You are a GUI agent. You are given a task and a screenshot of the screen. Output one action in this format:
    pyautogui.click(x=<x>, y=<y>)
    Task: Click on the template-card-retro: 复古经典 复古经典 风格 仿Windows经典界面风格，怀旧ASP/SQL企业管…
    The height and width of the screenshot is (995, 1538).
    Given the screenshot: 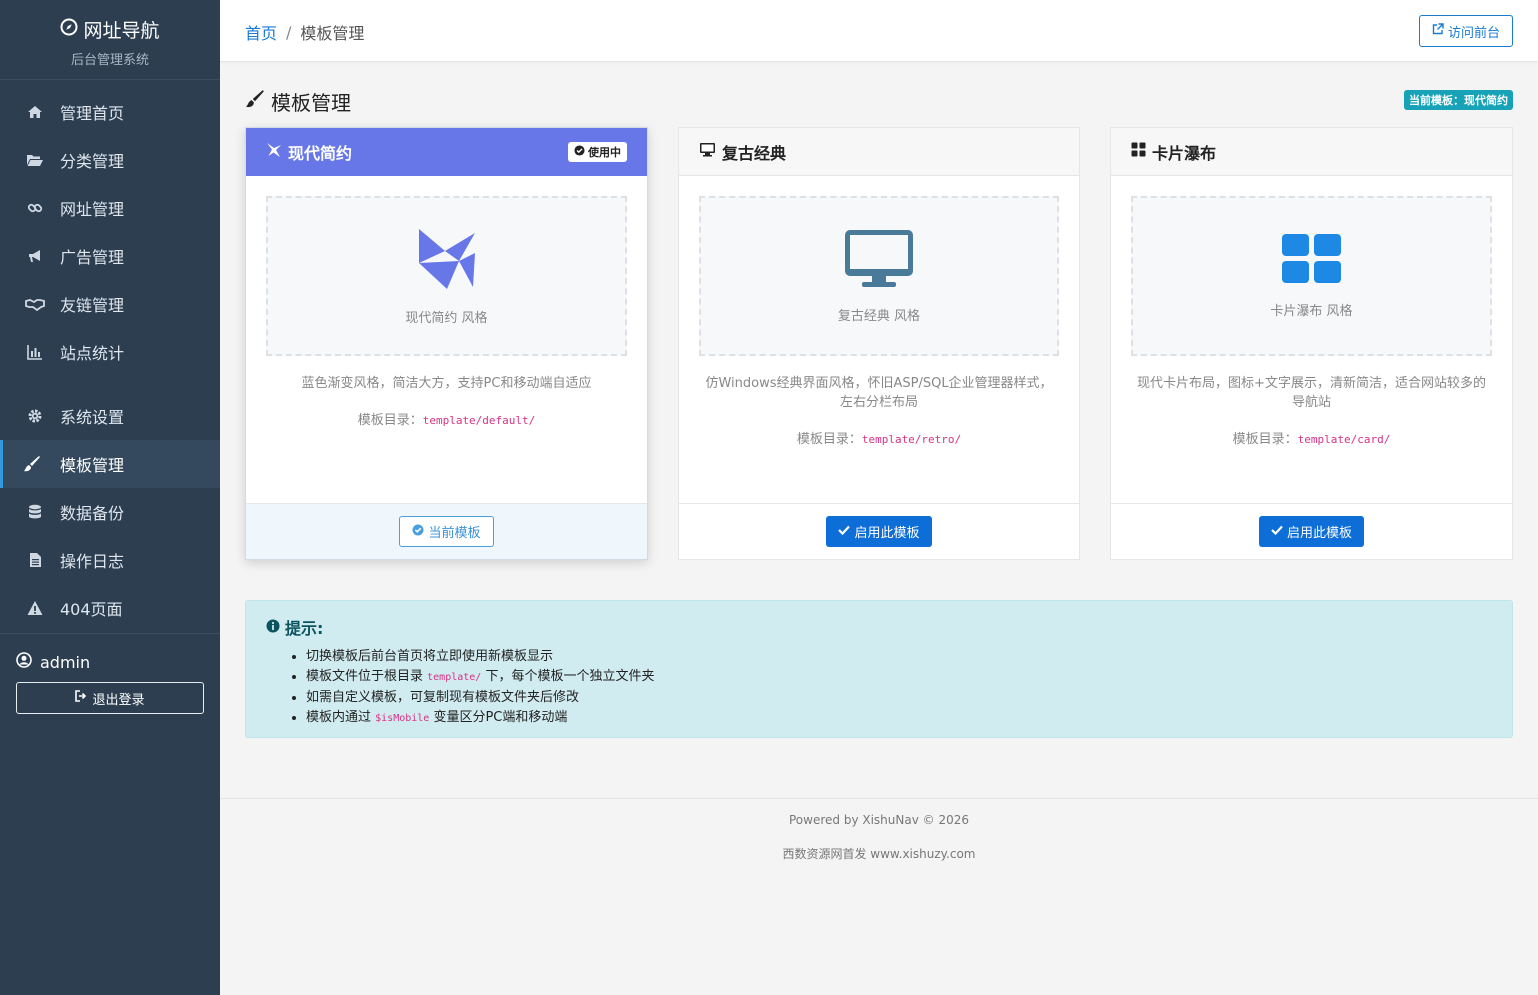 What is the action you would take?
    pyautogui.click(x=879, y=343)
    